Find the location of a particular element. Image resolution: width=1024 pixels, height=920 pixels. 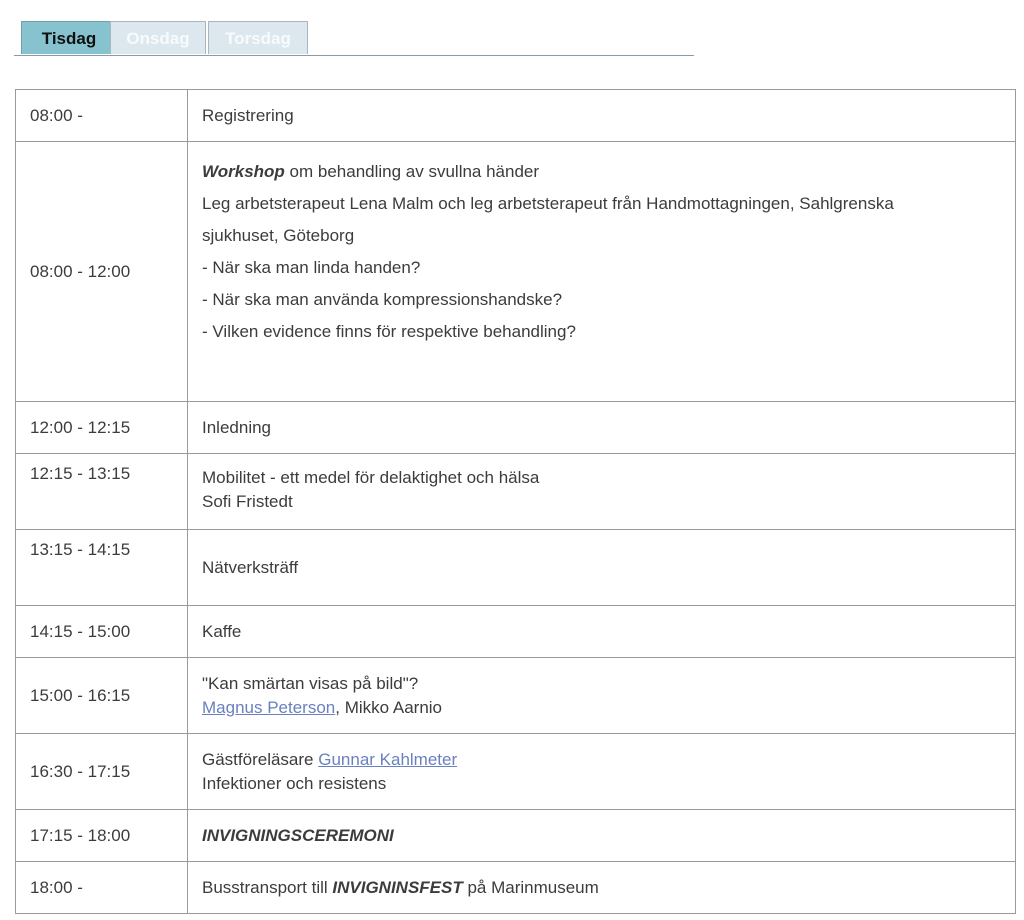

session-speakers: Magnus Peterson, Mikko Aarnio is located at coordinates (601, 708).